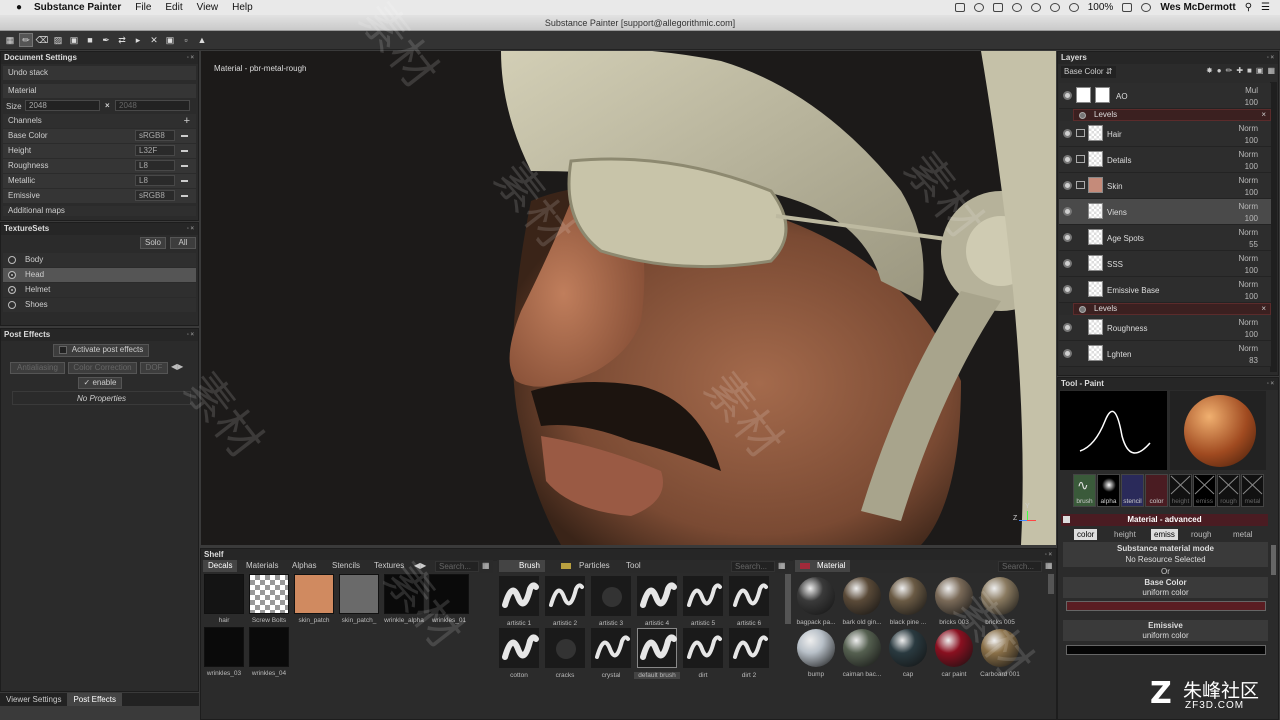 This screenshot has width=1280, height=720. What do you see at coordinates (1156, 490) in the screenshot?
I see `tool-channel-color: color` at bounding box center [1156, 490].